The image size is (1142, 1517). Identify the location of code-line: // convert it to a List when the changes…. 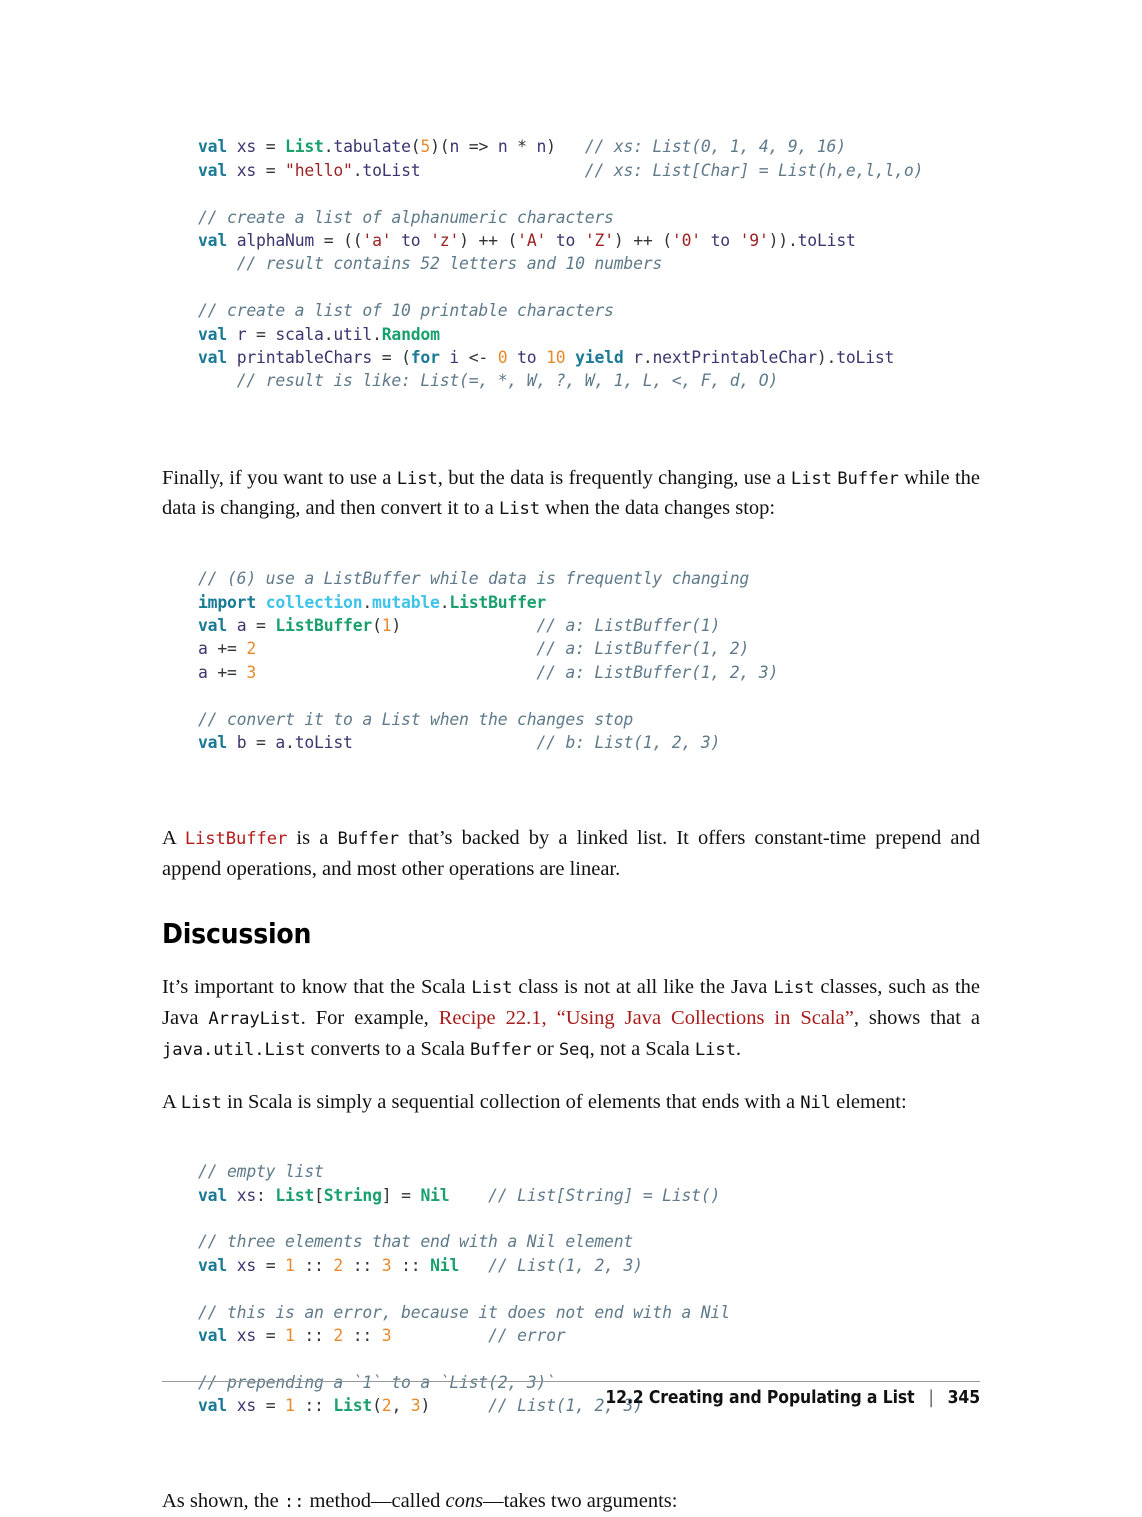
(589, 719).